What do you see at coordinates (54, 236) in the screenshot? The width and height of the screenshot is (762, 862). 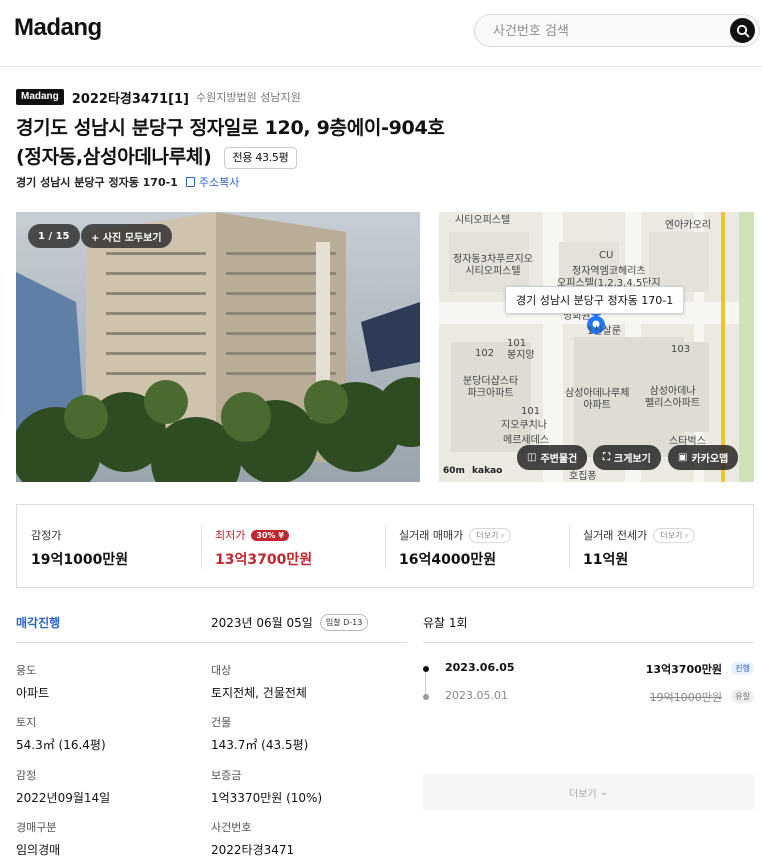 I see `photo-counter: 1 / 15` at bounding box center [54, 236].